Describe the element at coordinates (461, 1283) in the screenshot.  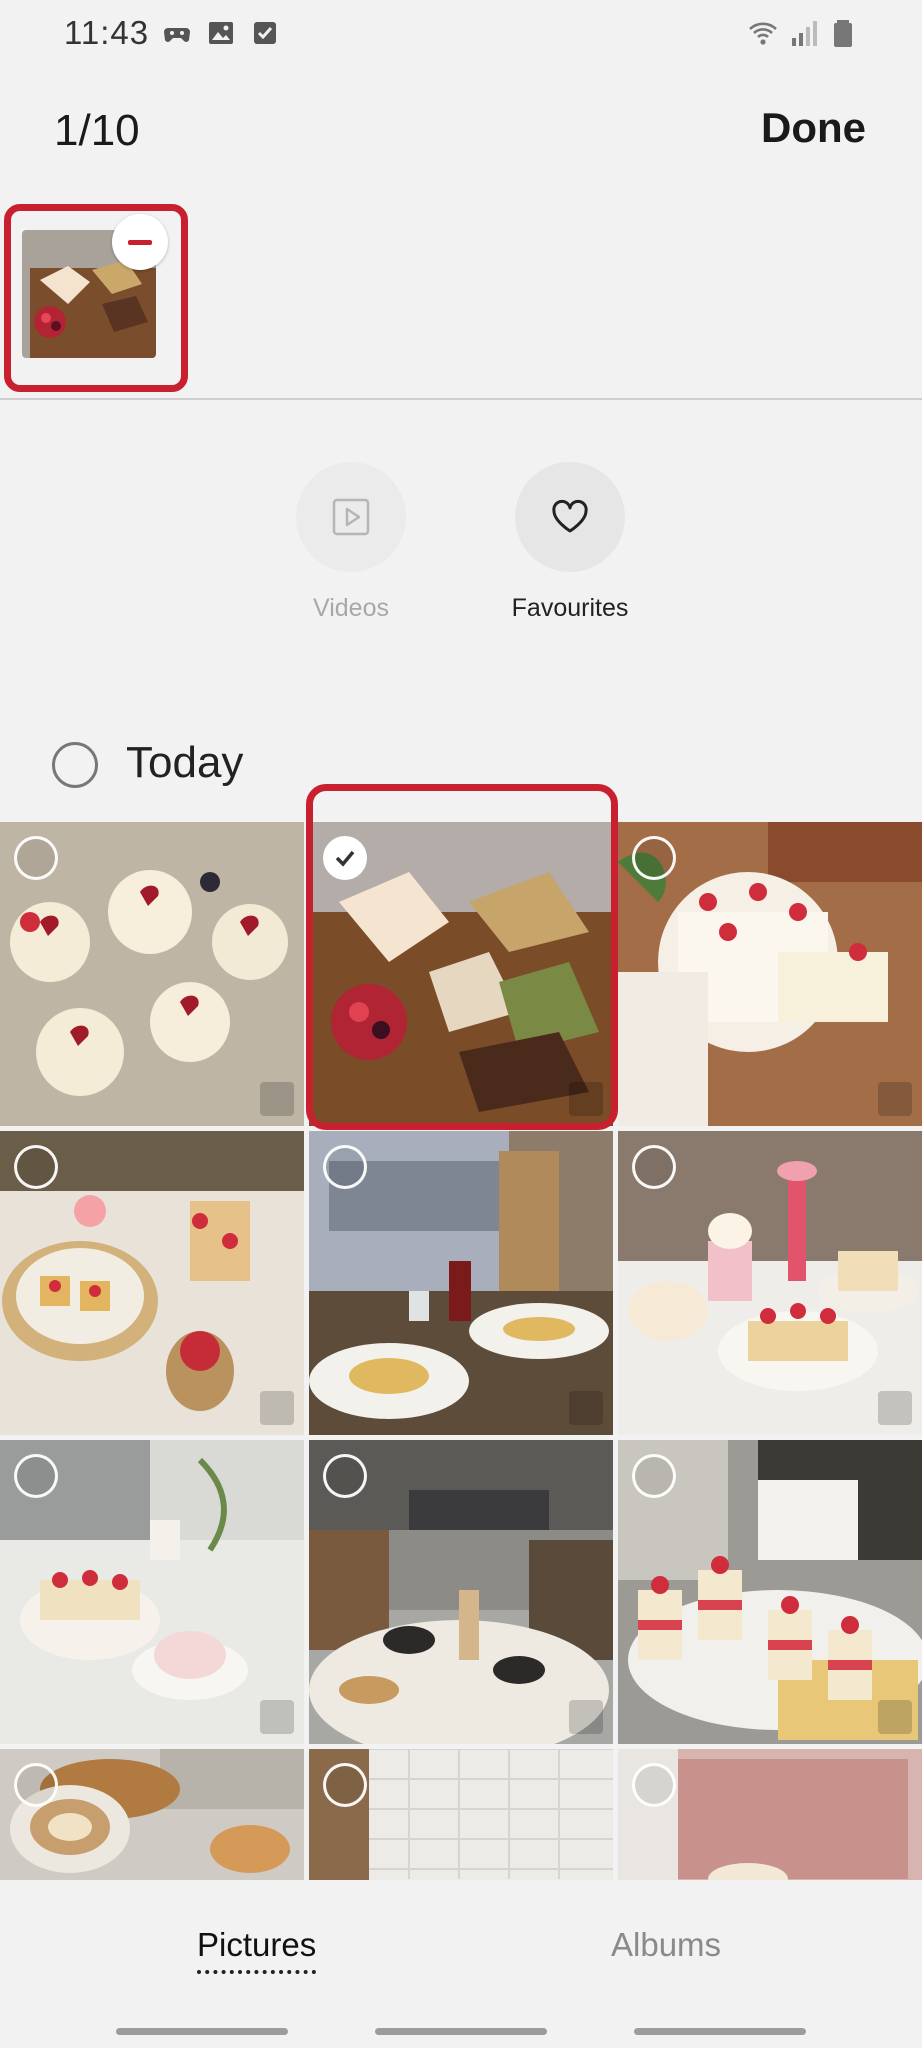
I see `photo-cafe-window` at that location.